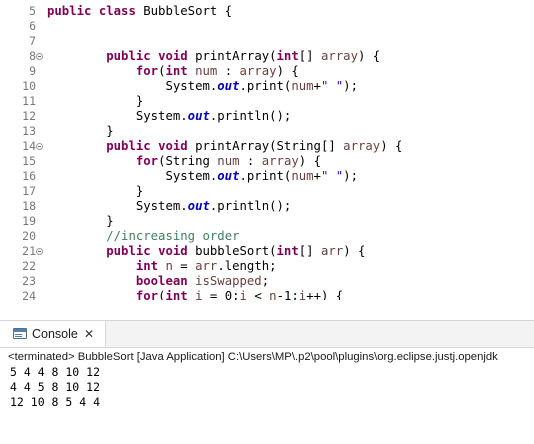 The image size is (534, 444). Describe the element at coordinates (287, 294) in the screenshot. I see `code-token: -1;` at that location.